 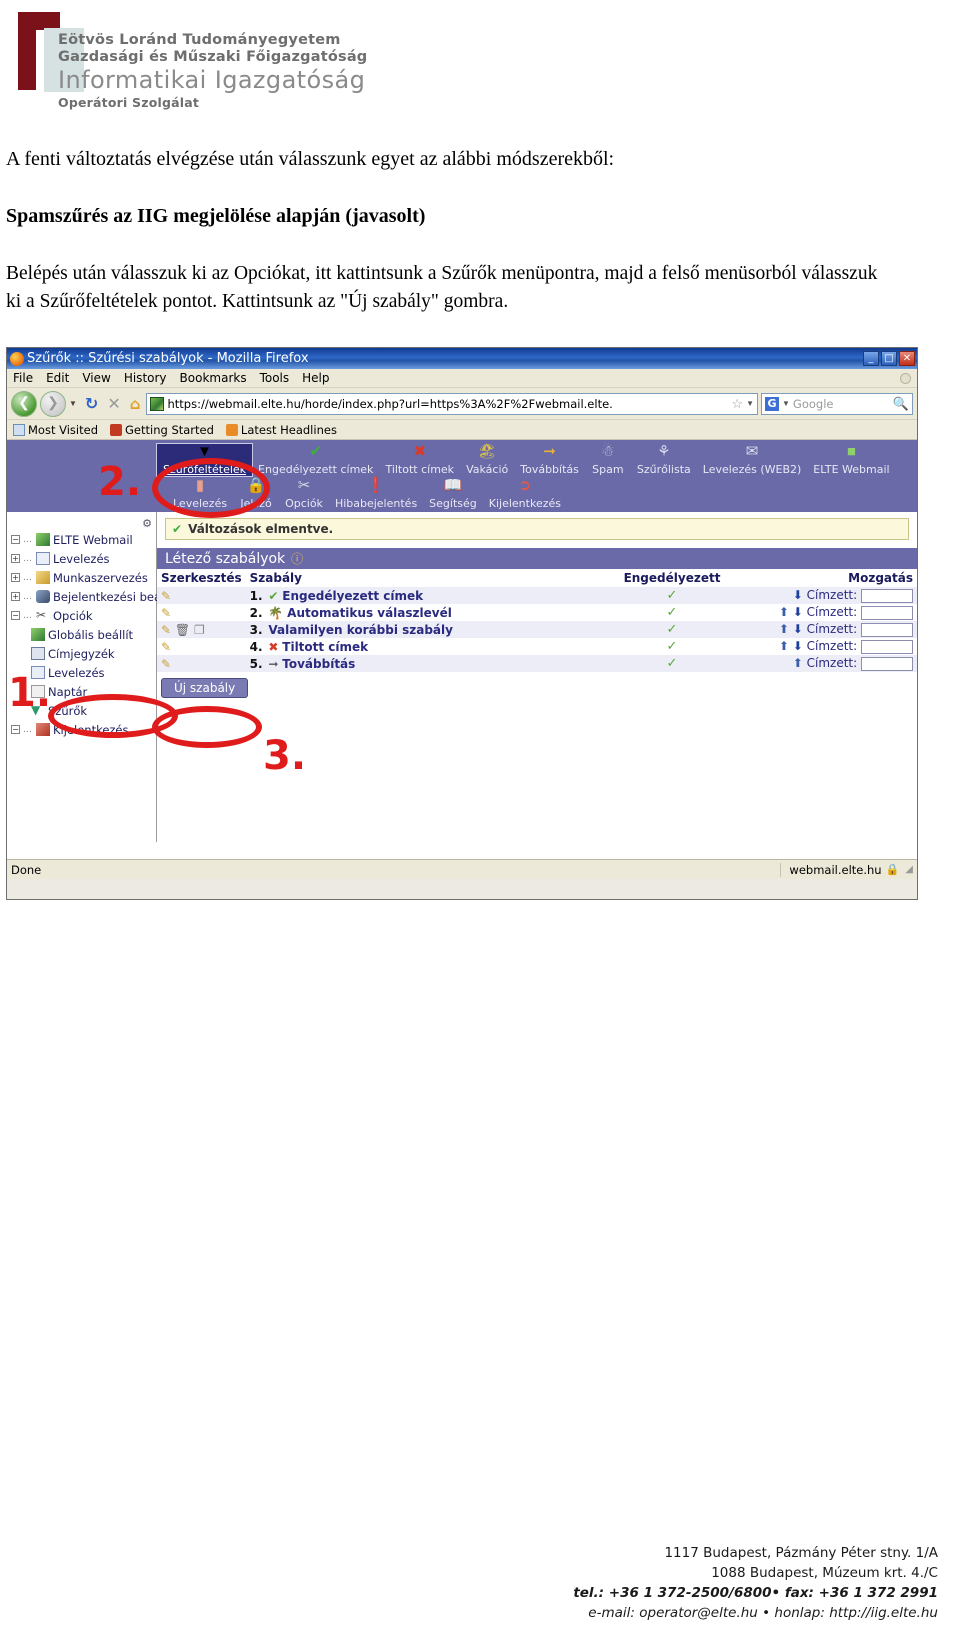 What do you see at coordinates (909, 869) in the screenshot?
I see `resize-grip-icon: ◢` at bounding box center [909, 869].